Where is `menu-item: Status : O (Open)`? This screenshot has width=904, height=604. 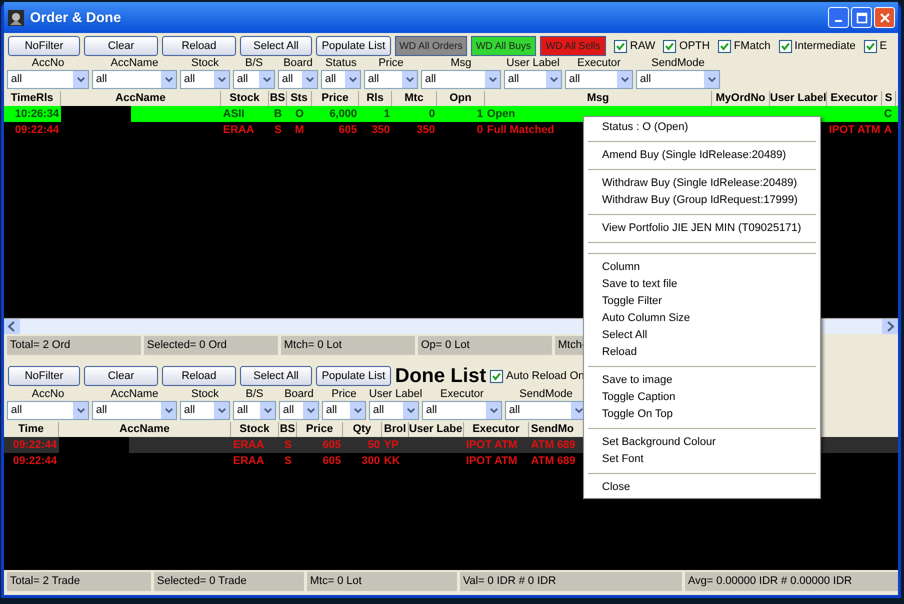 menu-item: Status : O (Open) is located at coordinates (702, 127).